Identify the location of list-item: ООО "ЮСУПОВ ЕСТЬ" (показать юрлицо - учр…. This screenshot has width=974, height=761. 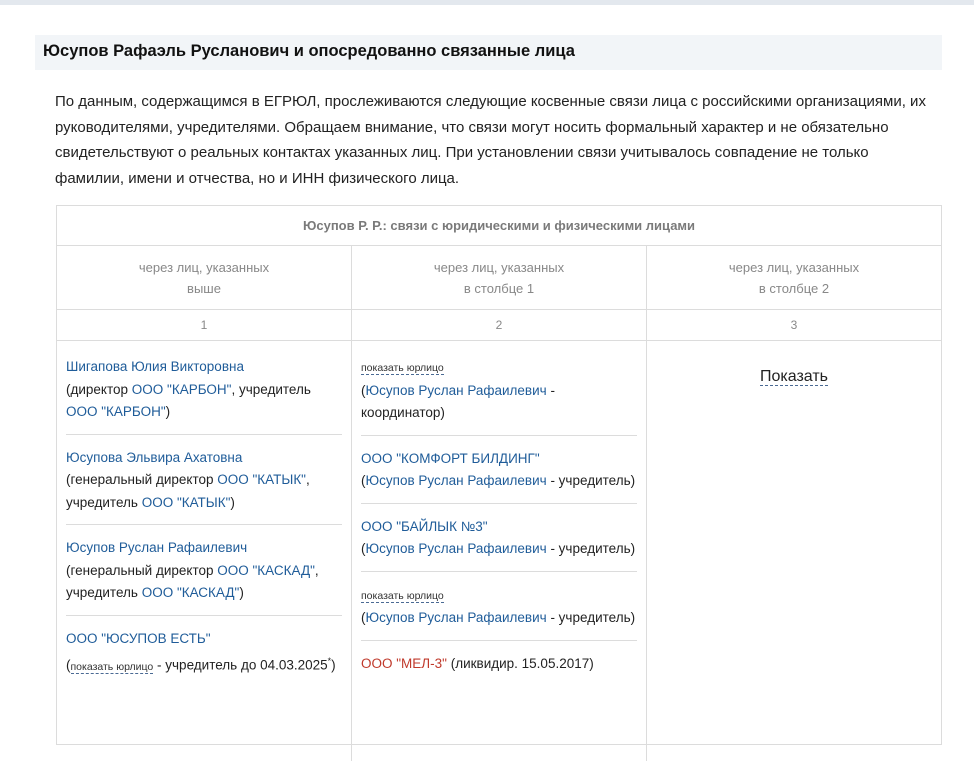
(204, 658).